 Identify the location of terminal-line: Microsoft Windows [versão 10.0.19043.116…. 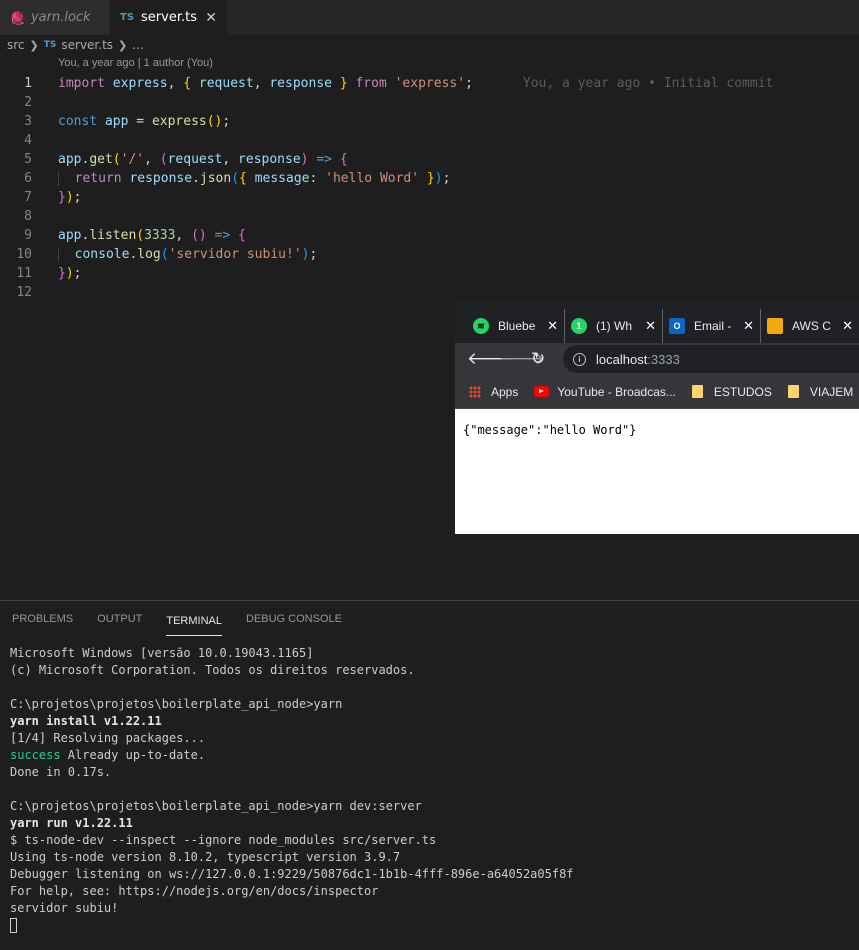
(162, 653).